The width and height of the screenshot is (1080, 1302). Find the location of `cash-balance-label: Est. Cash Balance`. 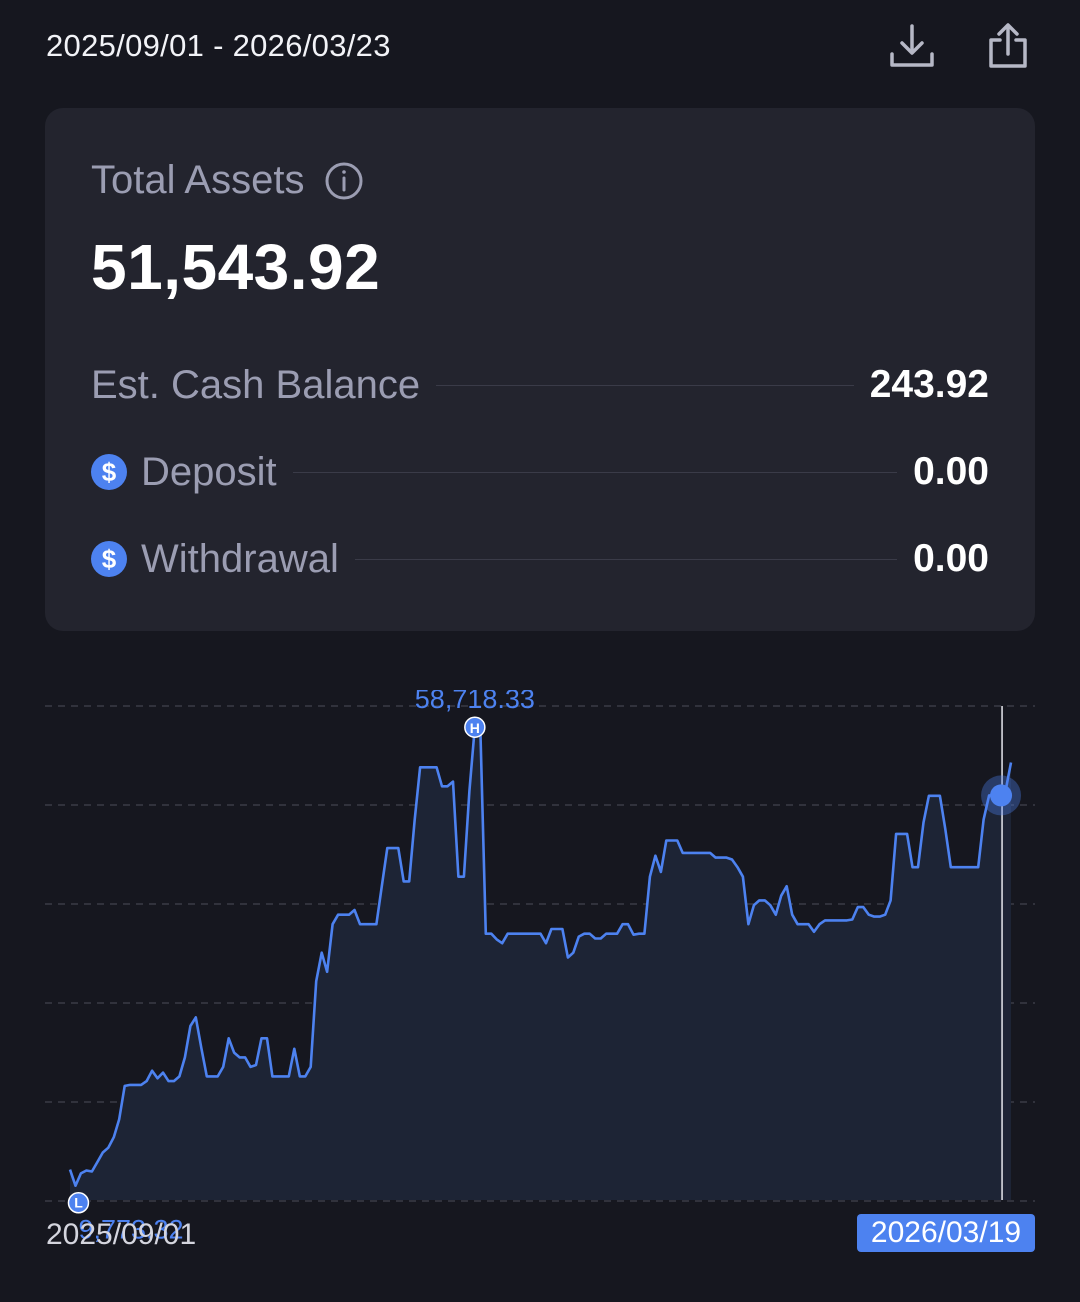

cash-balance-label: Est. Cash Balance is located at coordinates (256, 384).